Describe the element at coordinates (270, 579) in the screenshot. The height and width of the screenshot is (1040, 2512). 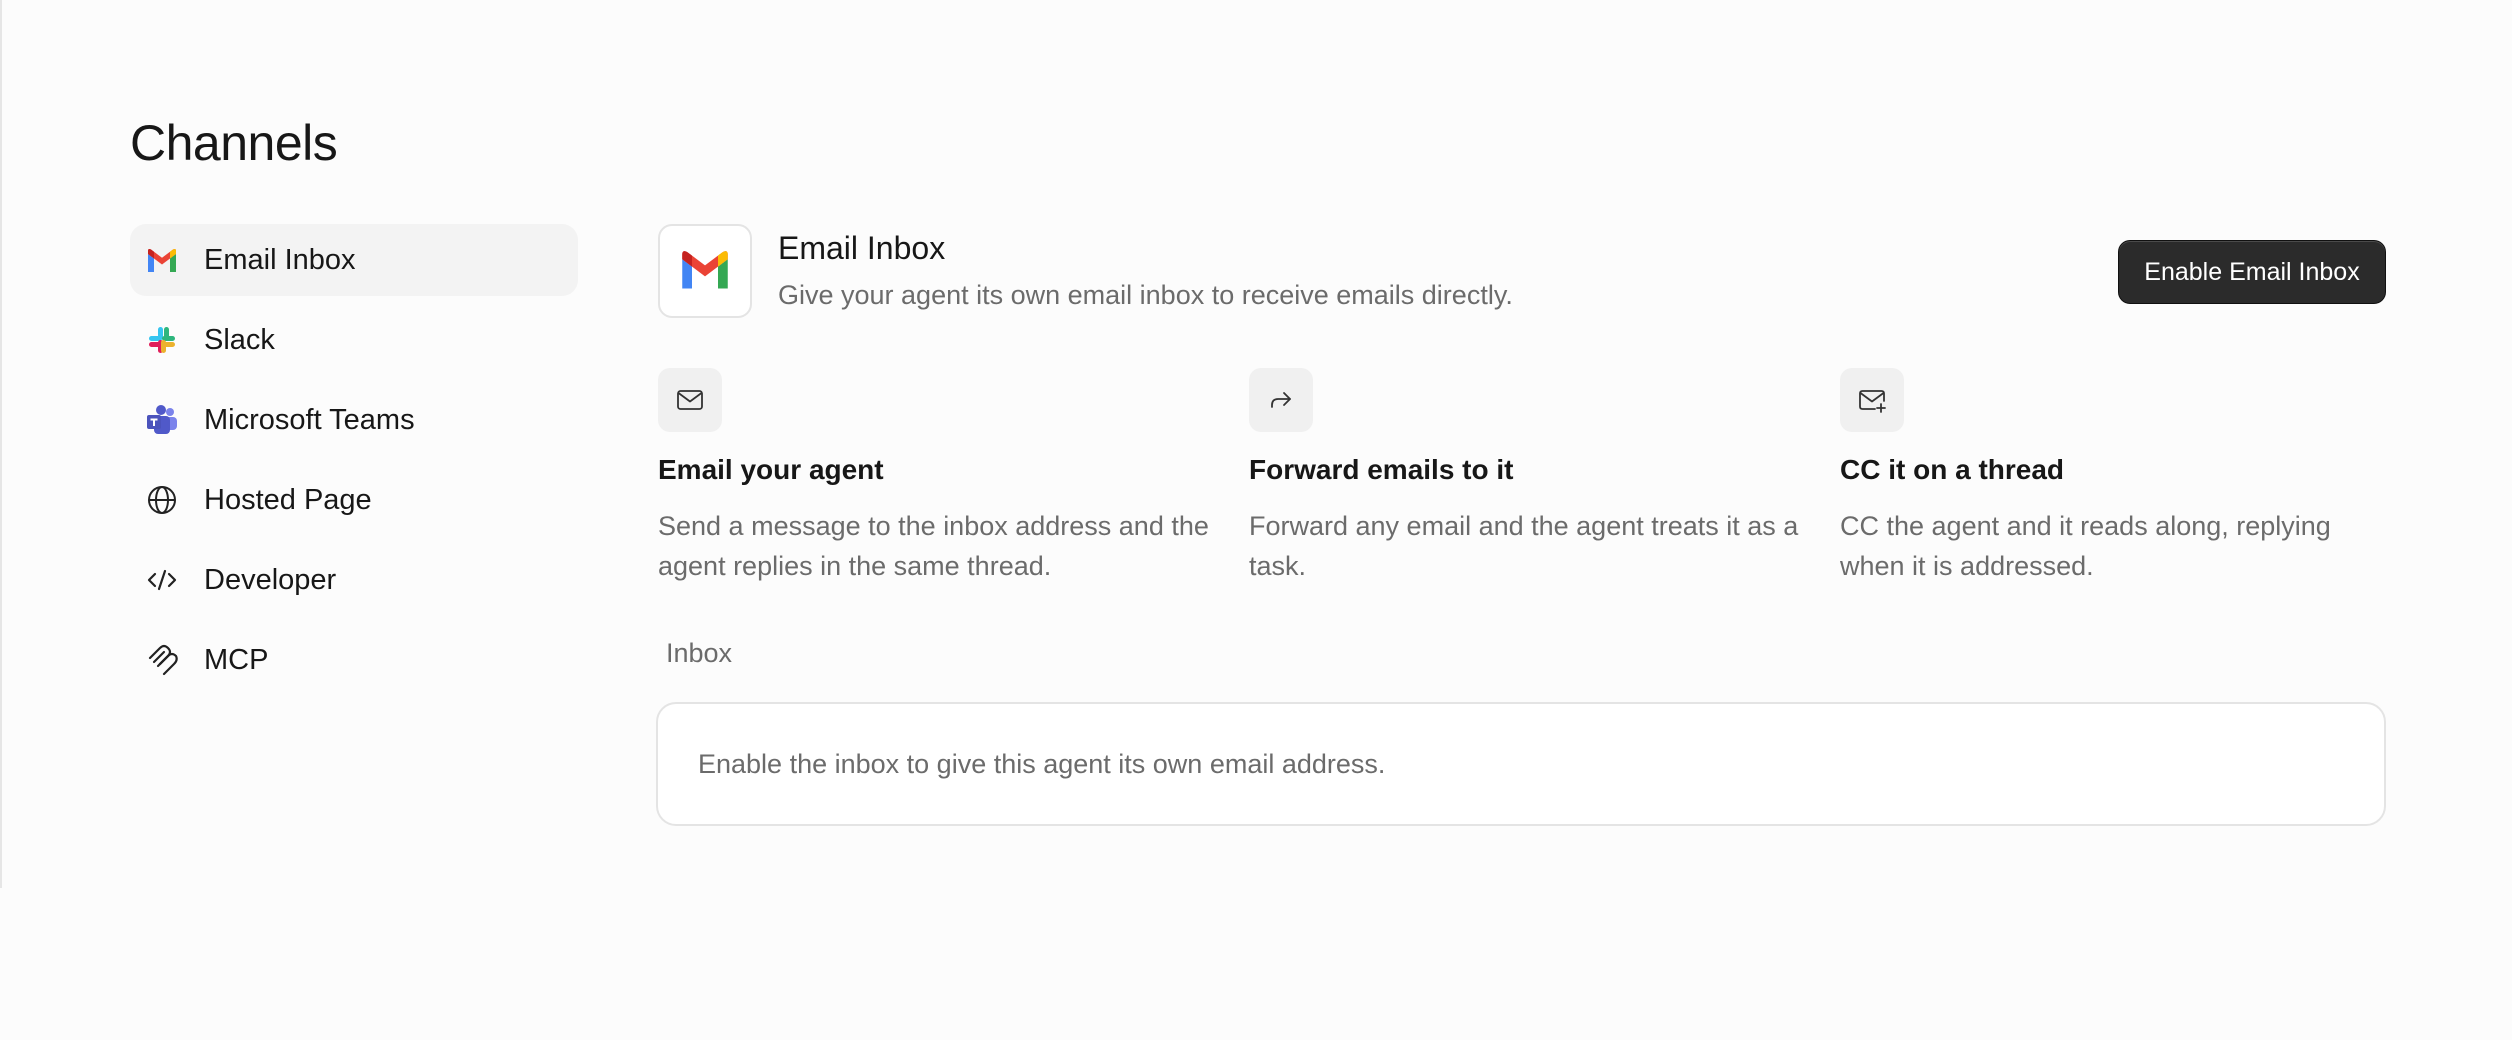
I see `sidebar-item-label: Developer` at that location.